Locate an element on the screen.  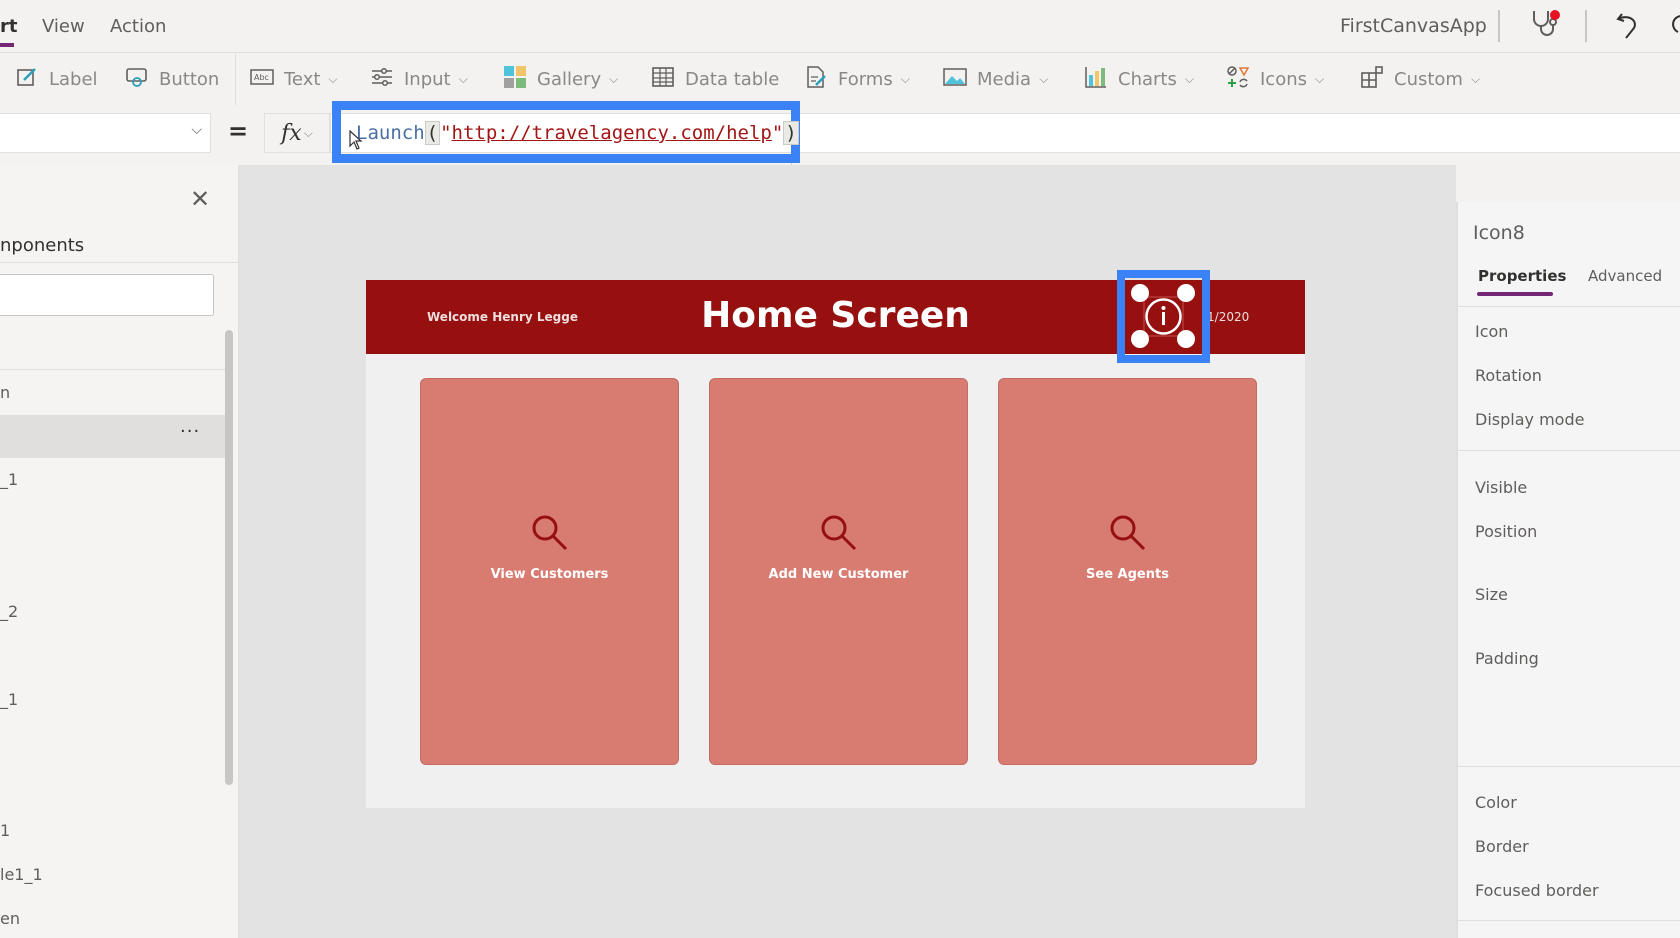
see-agents-card: See Agents is located at coordinates (1127, 571).